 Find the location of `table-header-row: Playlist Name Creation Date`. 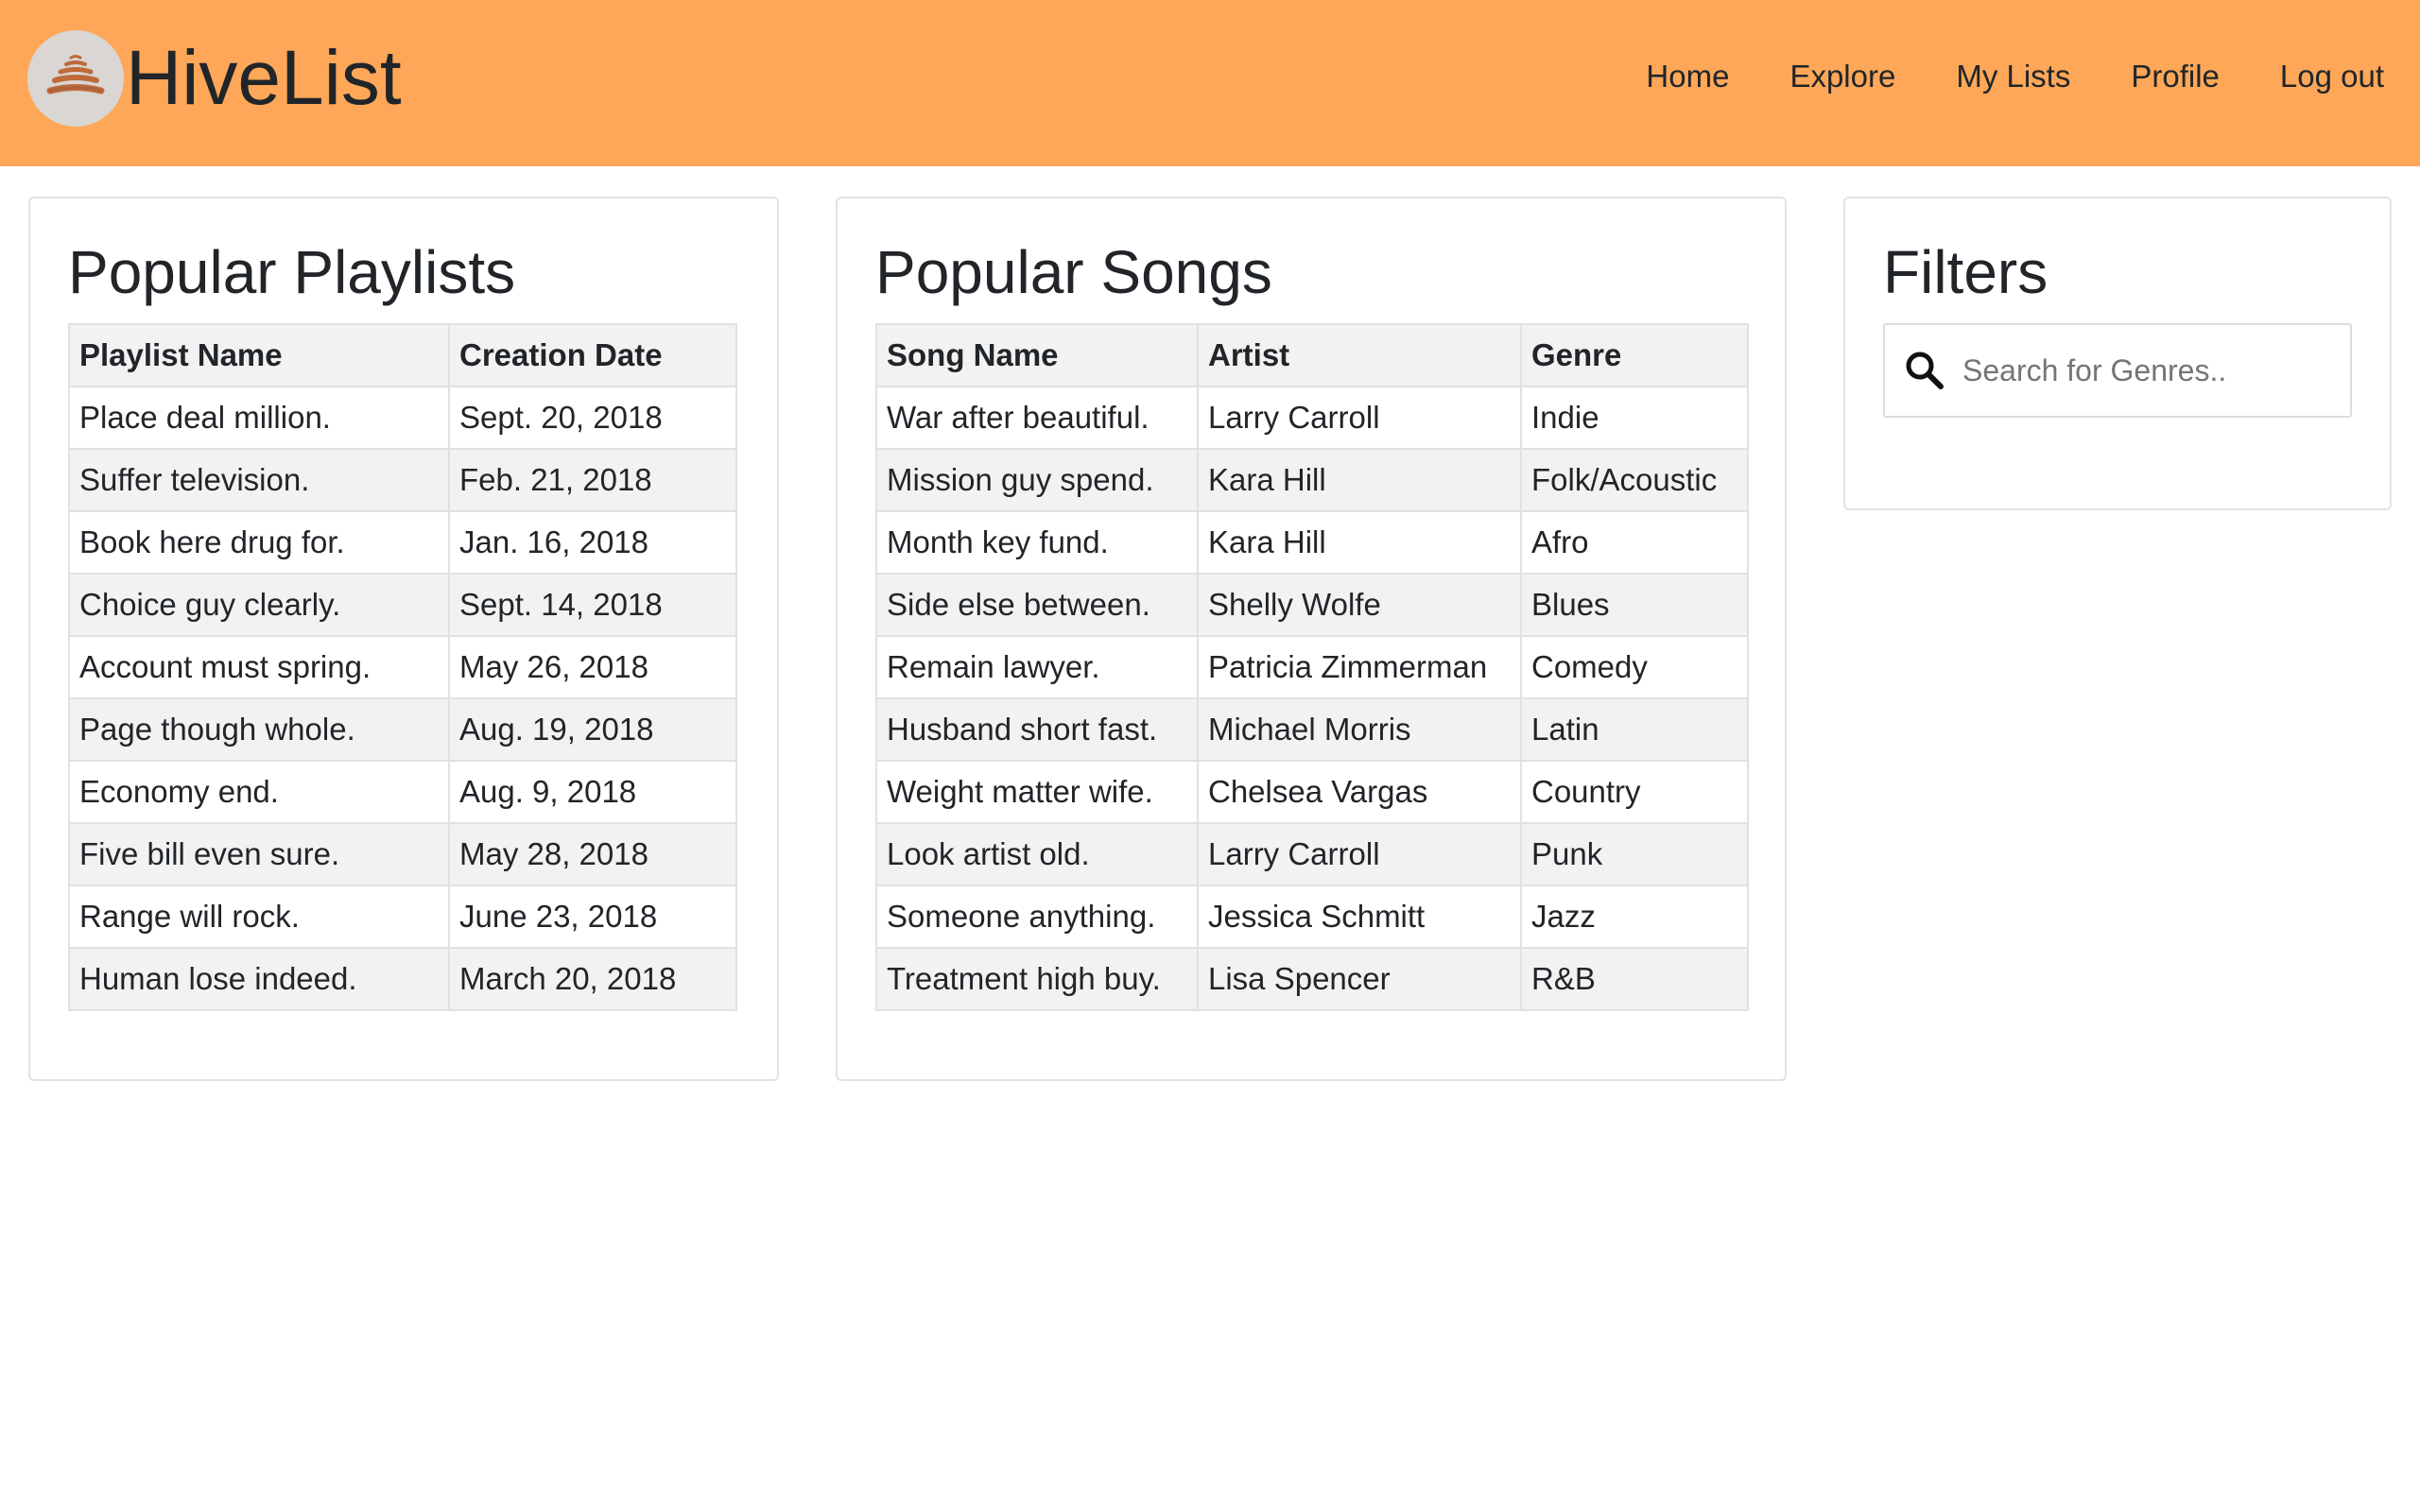

table-header-row: Playlist Name Creation Date is located at coordinates (402, 355).